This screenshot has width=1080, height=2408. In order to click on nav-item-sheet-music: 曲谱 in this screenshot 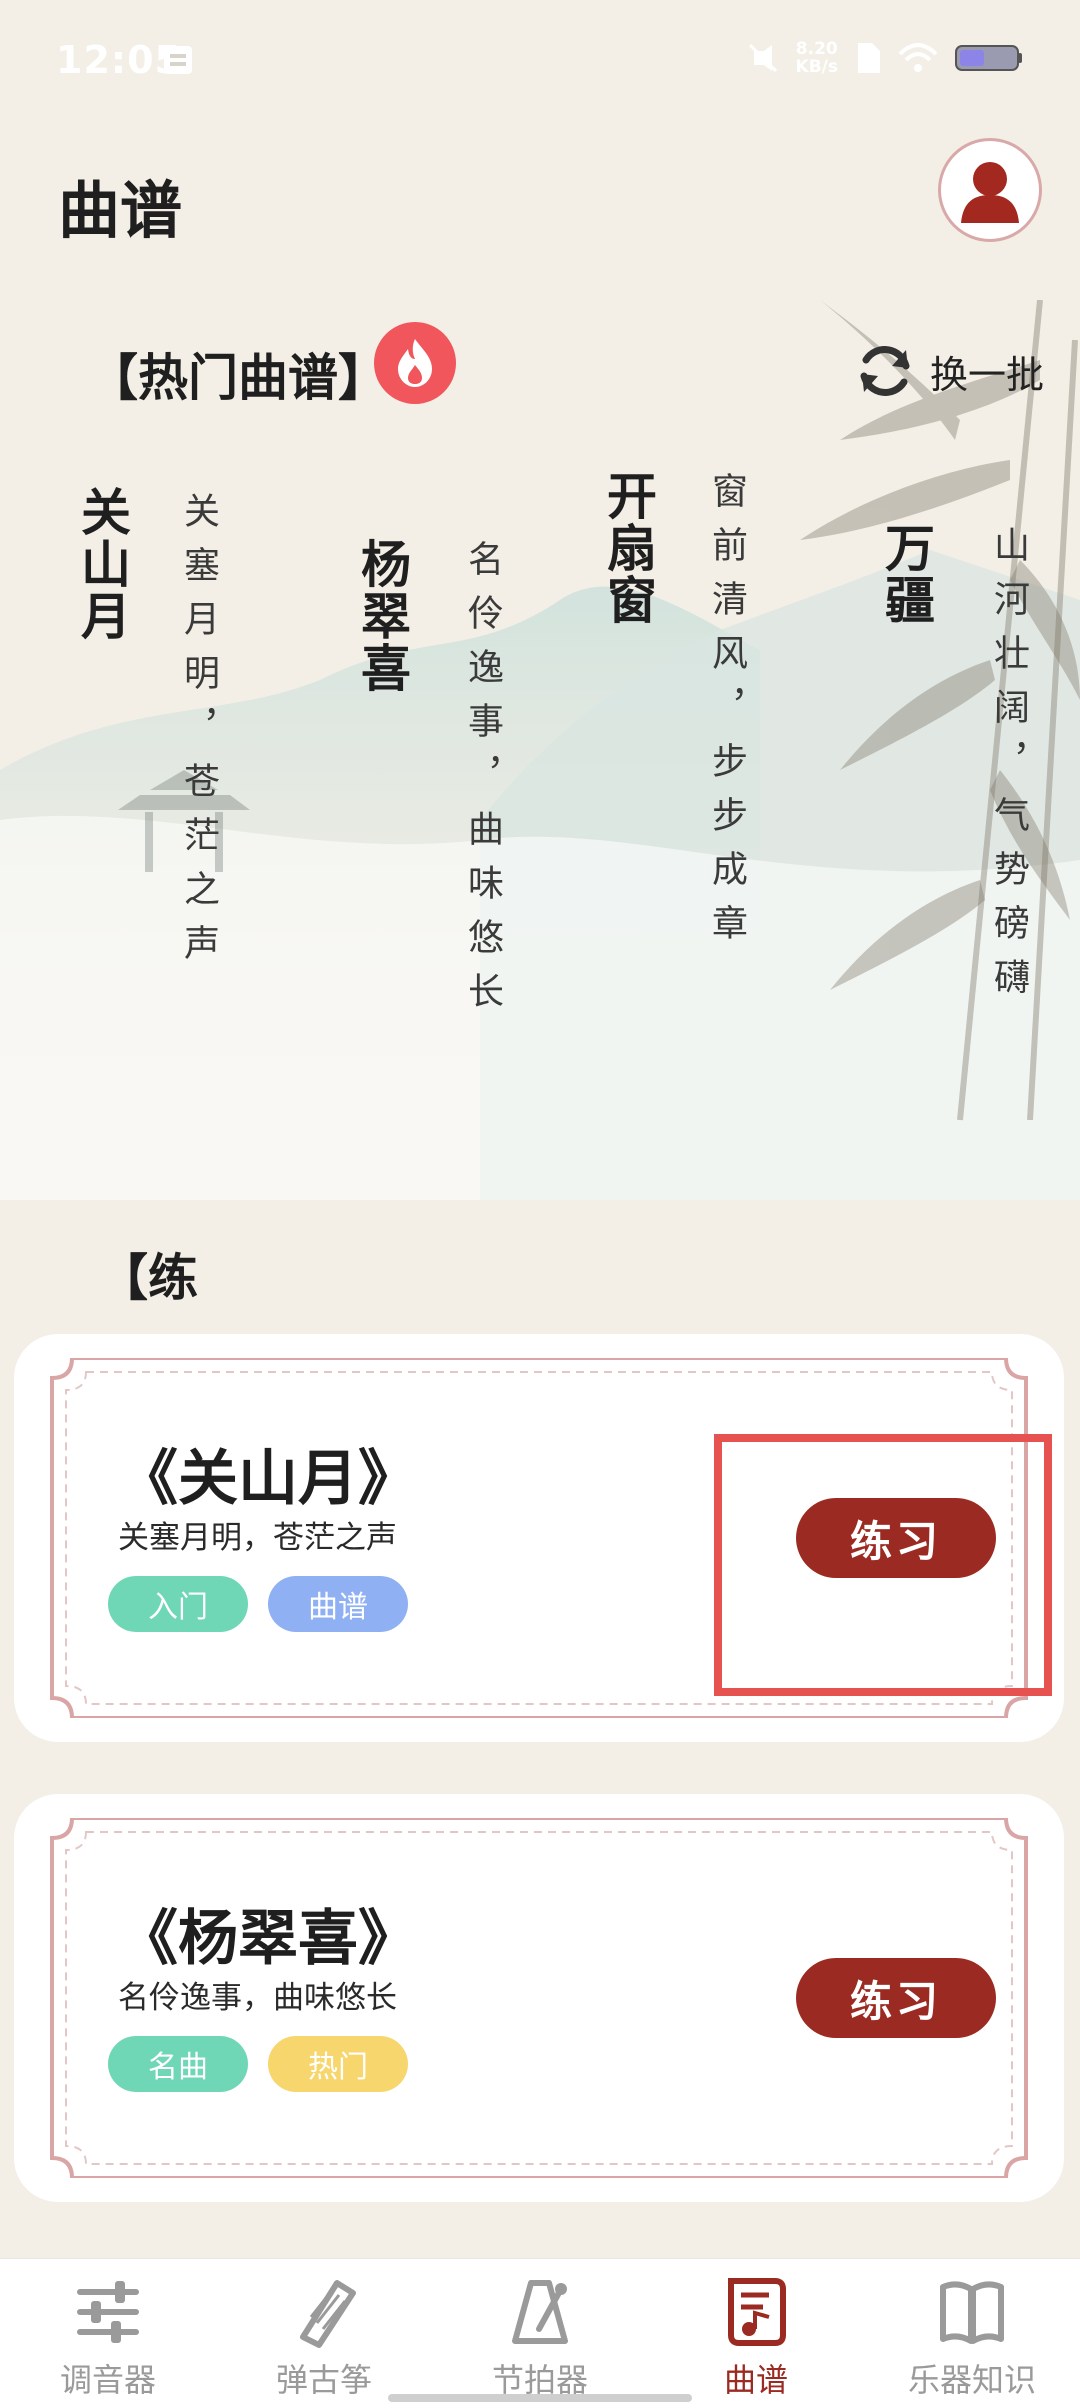, I will do `click(756, 2333)`.